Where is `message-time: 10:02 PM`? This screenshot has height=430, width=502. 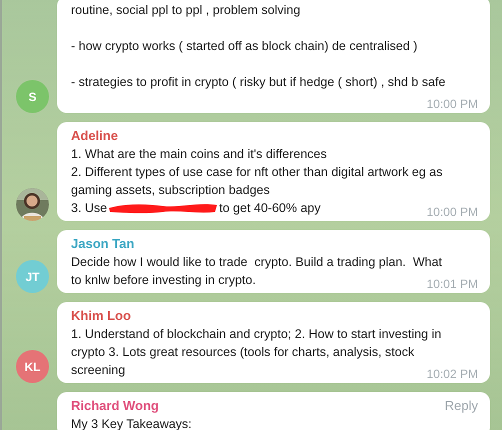 message-time: 10:02 PM is located at coordinates (452, 374).